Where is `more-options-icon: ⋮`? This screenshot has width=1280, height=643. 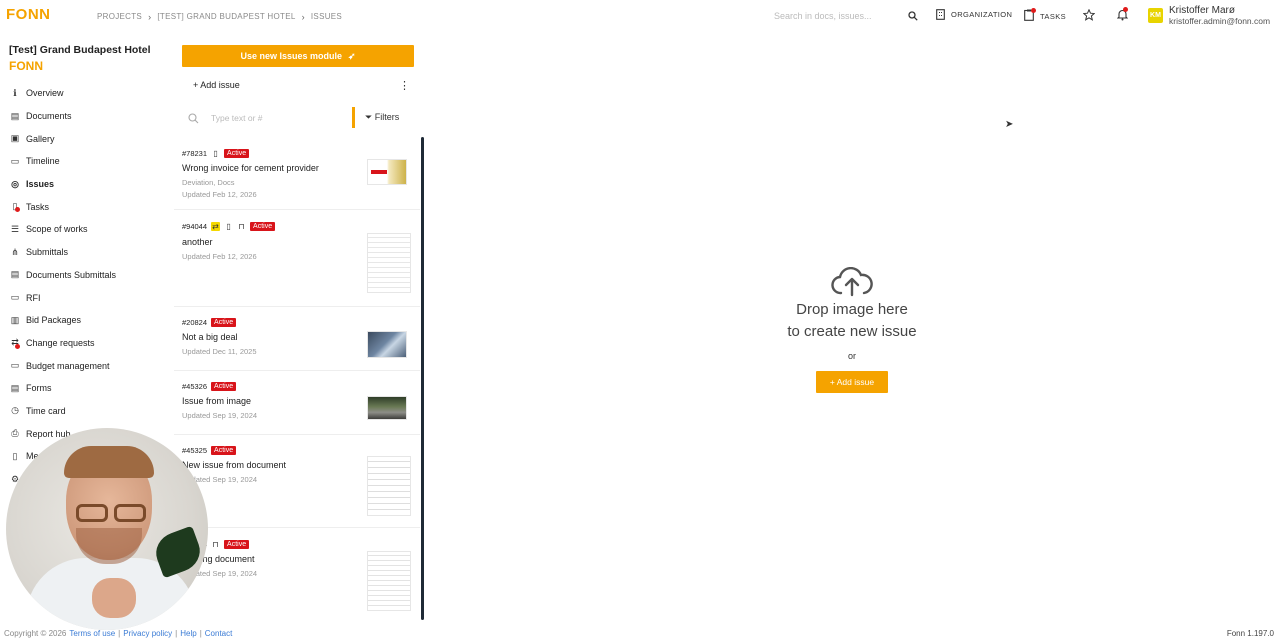 more-options-icon: ⋮ is located at coordinates (404, 85).